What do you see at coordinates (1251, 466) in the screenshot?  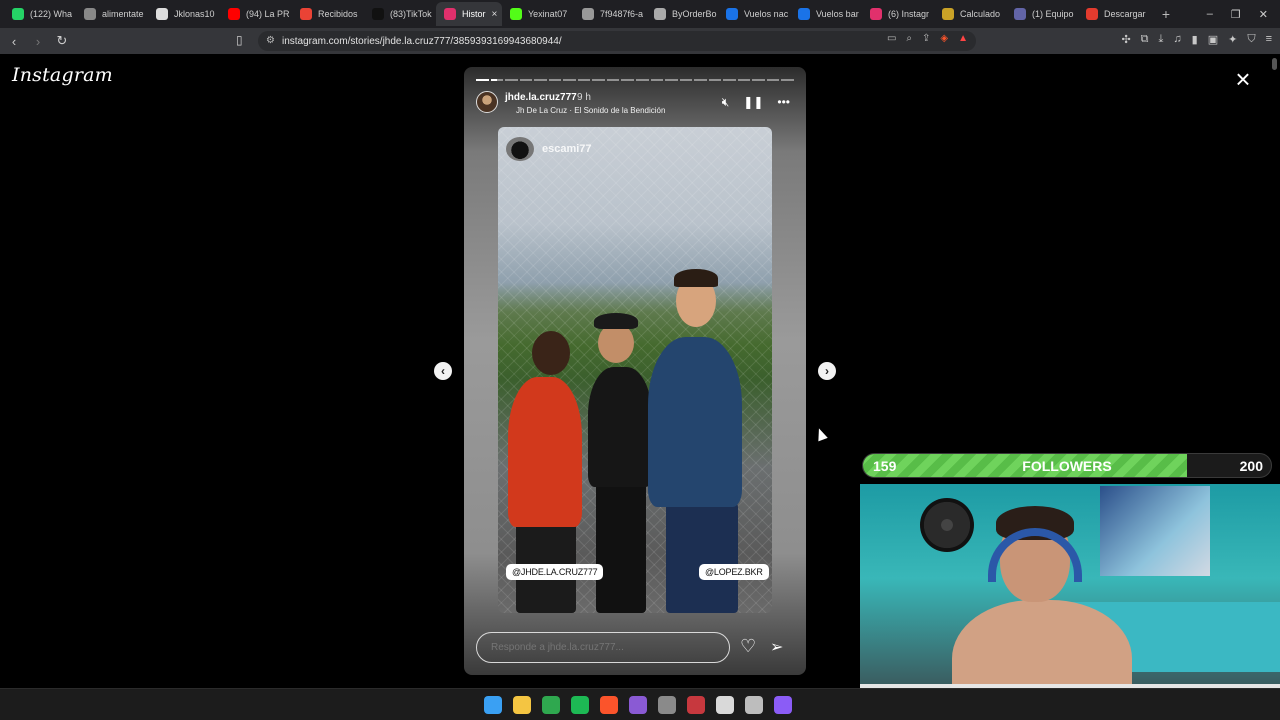 I see `followers-goal: 200` at bounding box center [1251, 466].